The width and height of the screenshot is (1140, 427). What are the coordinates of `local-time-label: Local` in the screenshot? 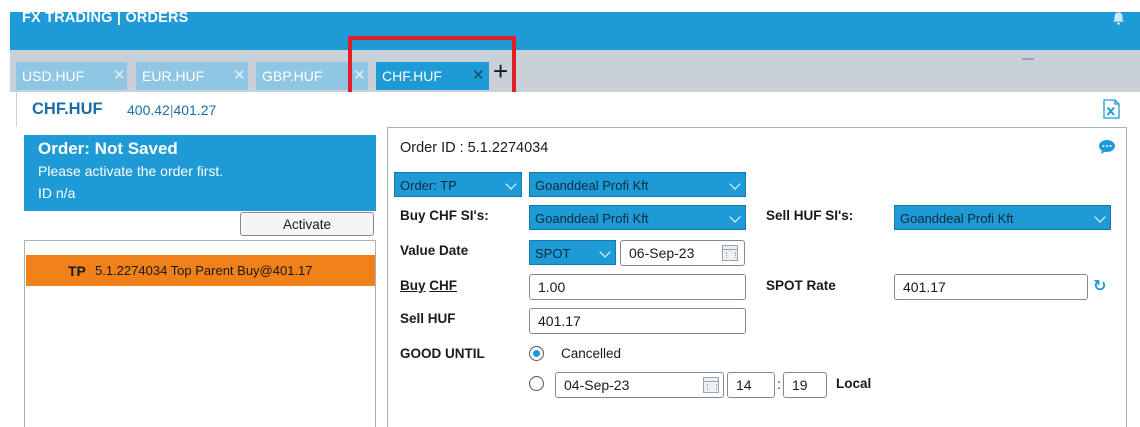 It's located at (854, 383).